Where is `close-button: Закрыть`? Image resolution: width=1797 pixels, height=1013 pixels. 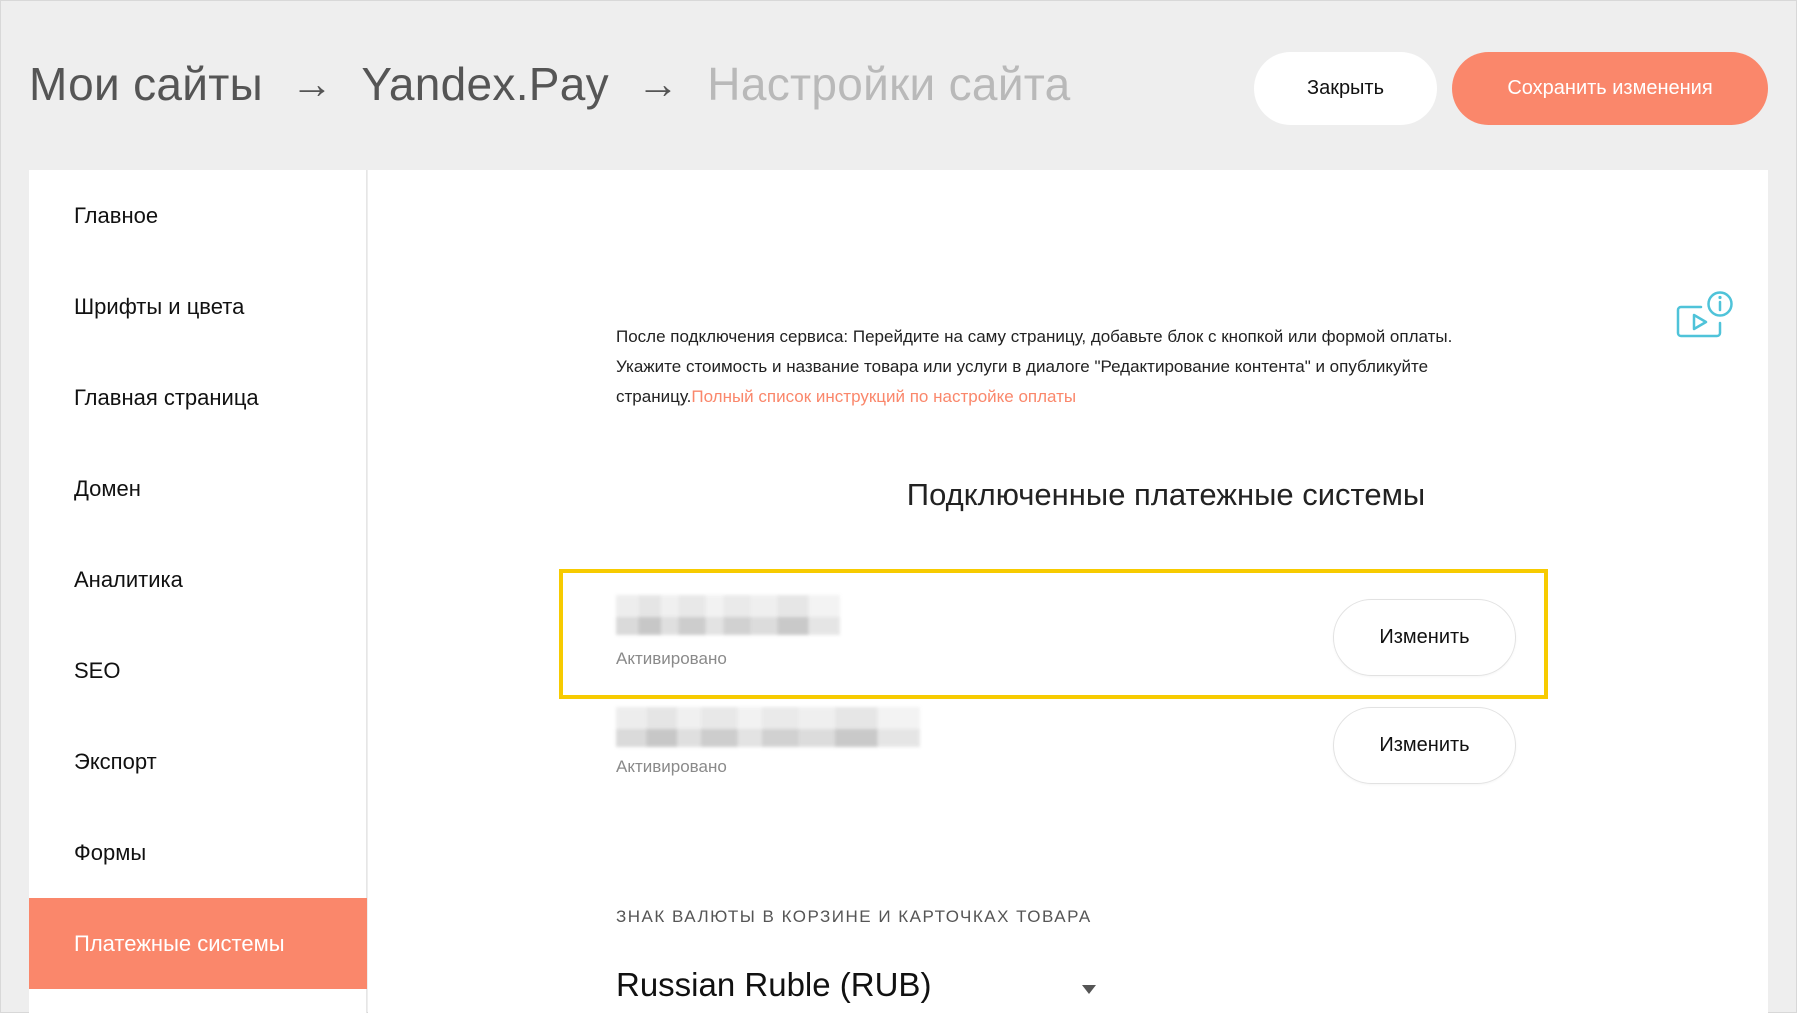 close-button: Закрыть is located at coordinates (1345, 88).